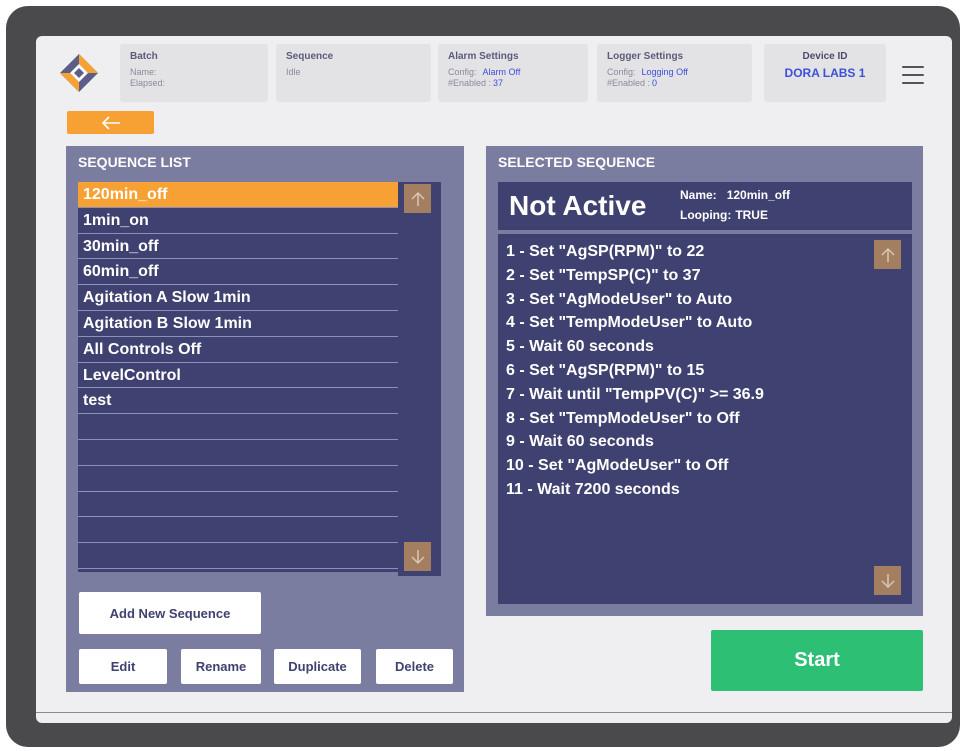 The width and height of the screenshot is (967, 751). What do you see at coordinates (79, 73) in the screenshot?
I see `dora-logo` at bounding box center [79, 73].